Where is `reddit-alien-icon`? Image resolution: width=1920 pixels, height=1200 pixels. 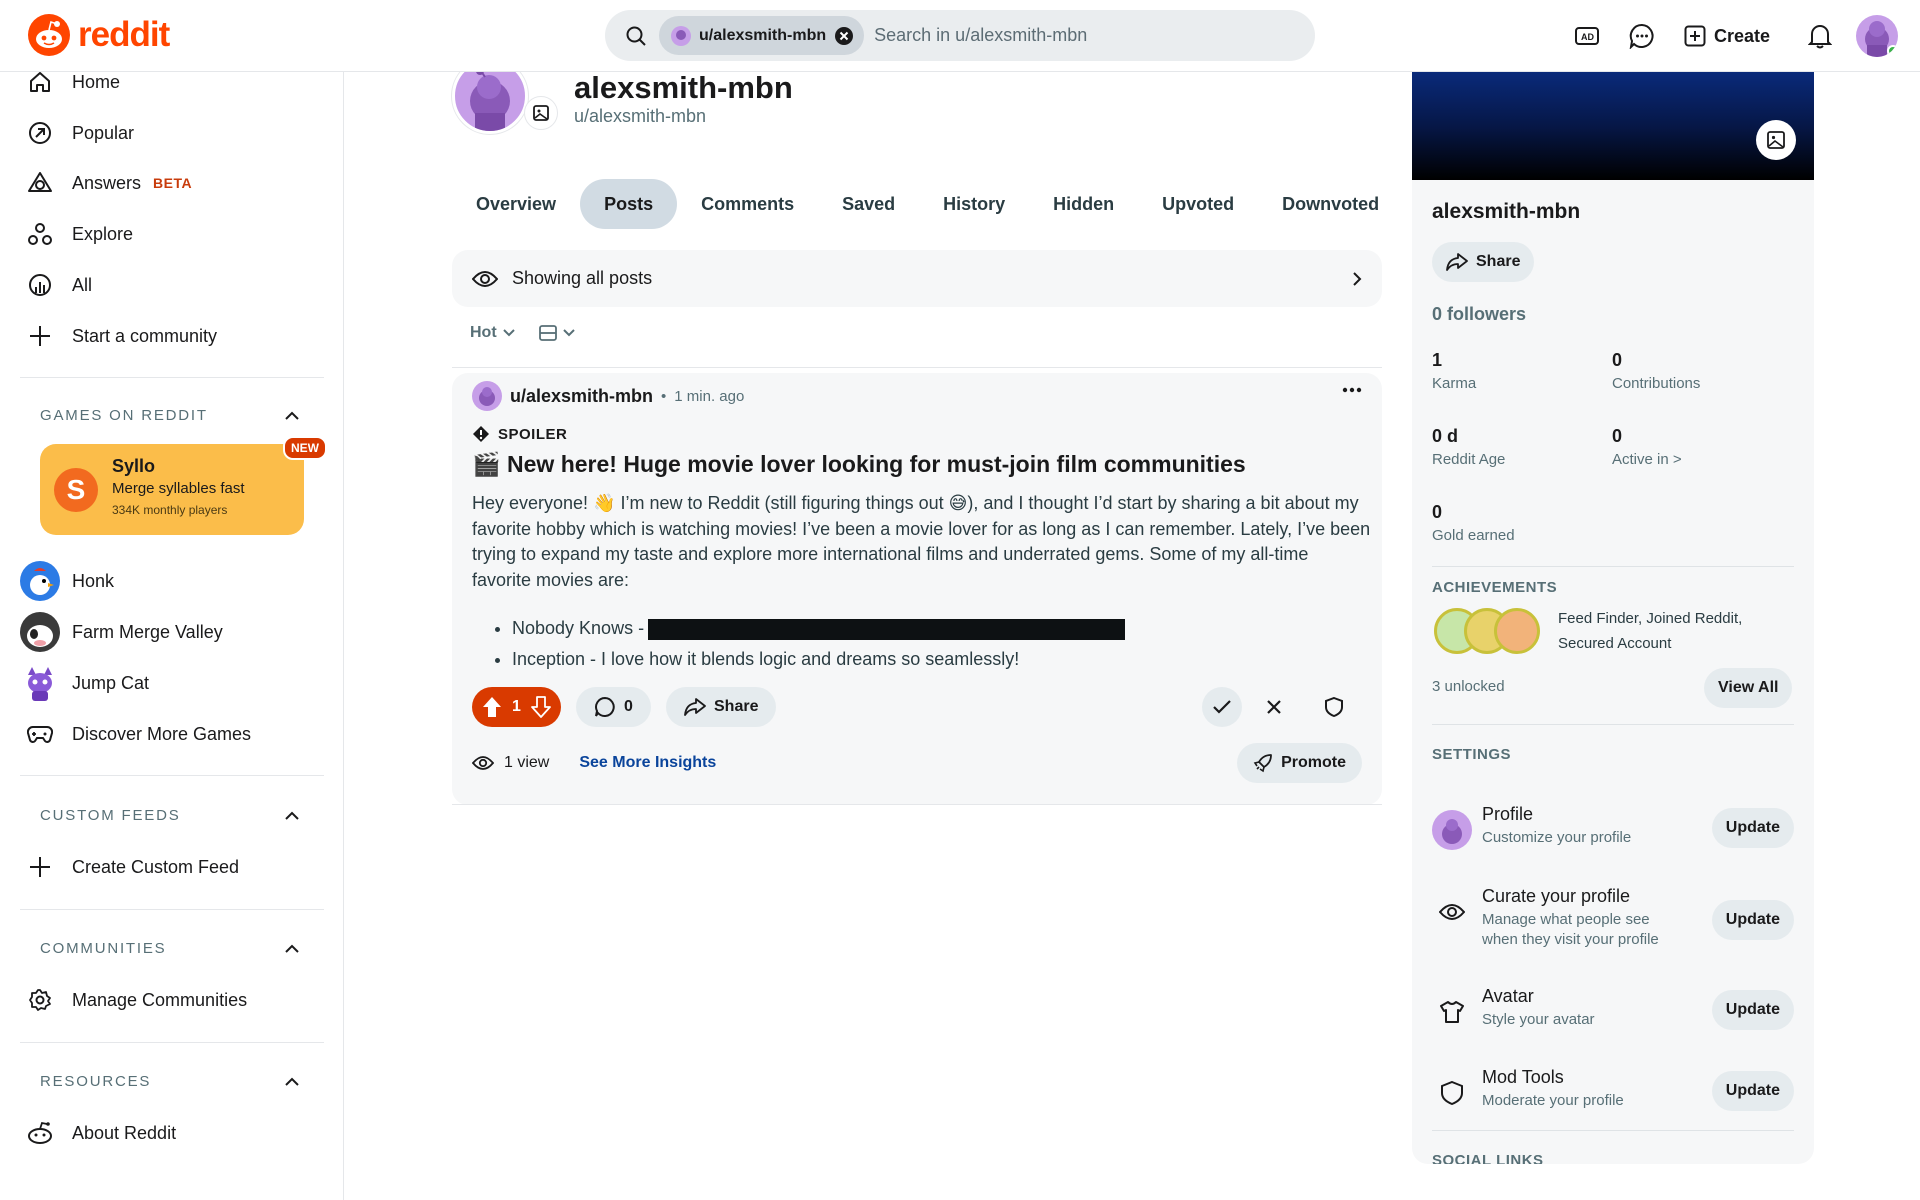
reddit-alien-icon is located at coordinates (40, 1132).